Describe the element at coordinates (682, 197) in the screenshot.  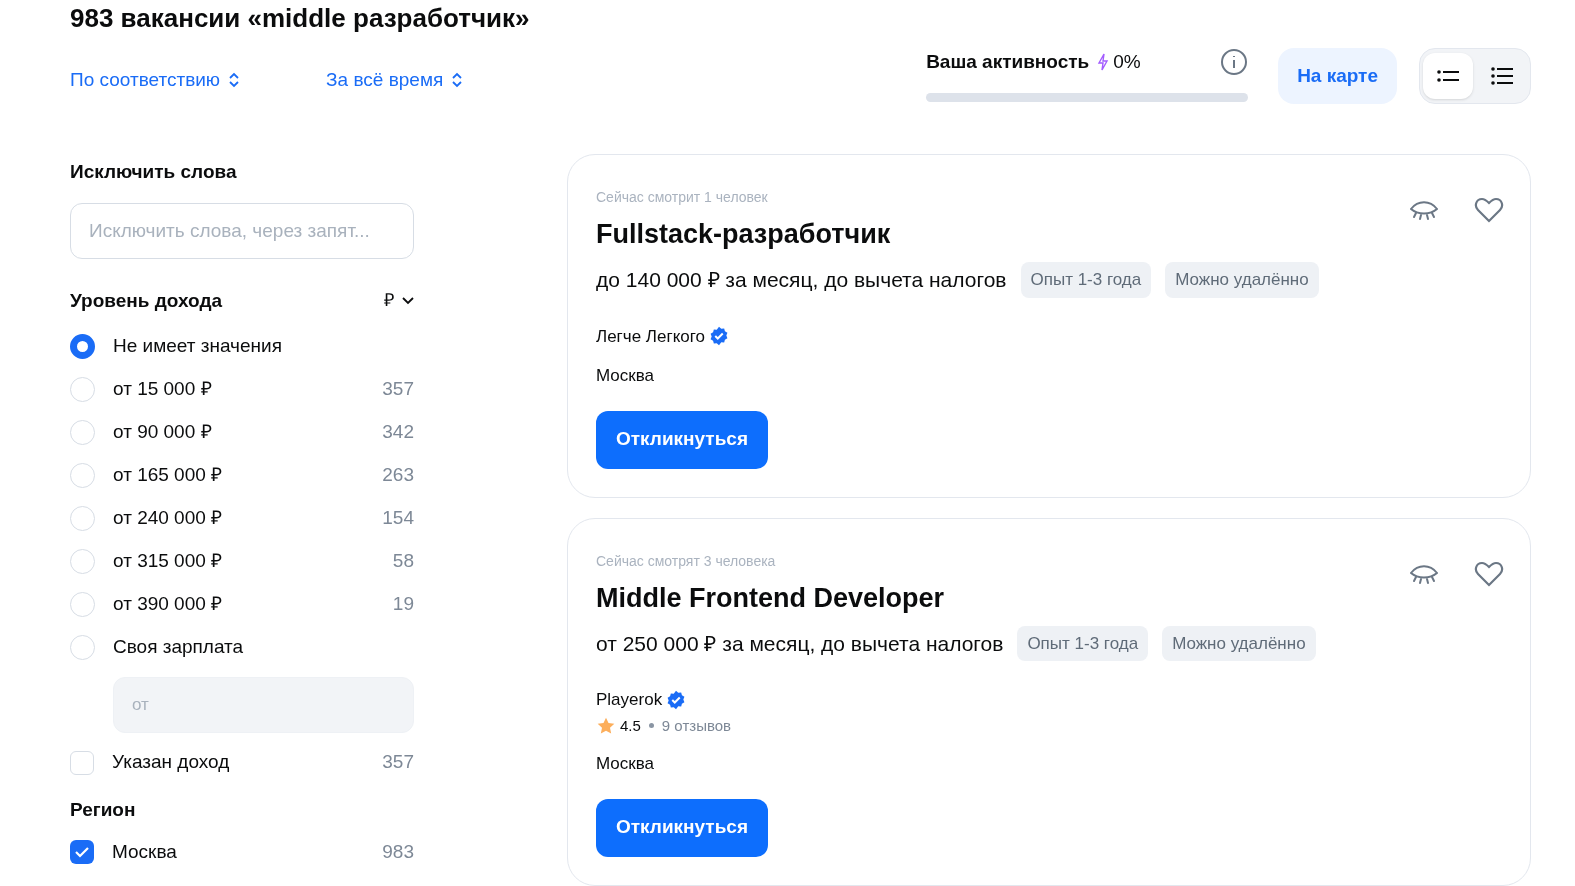
I see `viewers-text: Сейчас смотрит 1 человек` at that location.